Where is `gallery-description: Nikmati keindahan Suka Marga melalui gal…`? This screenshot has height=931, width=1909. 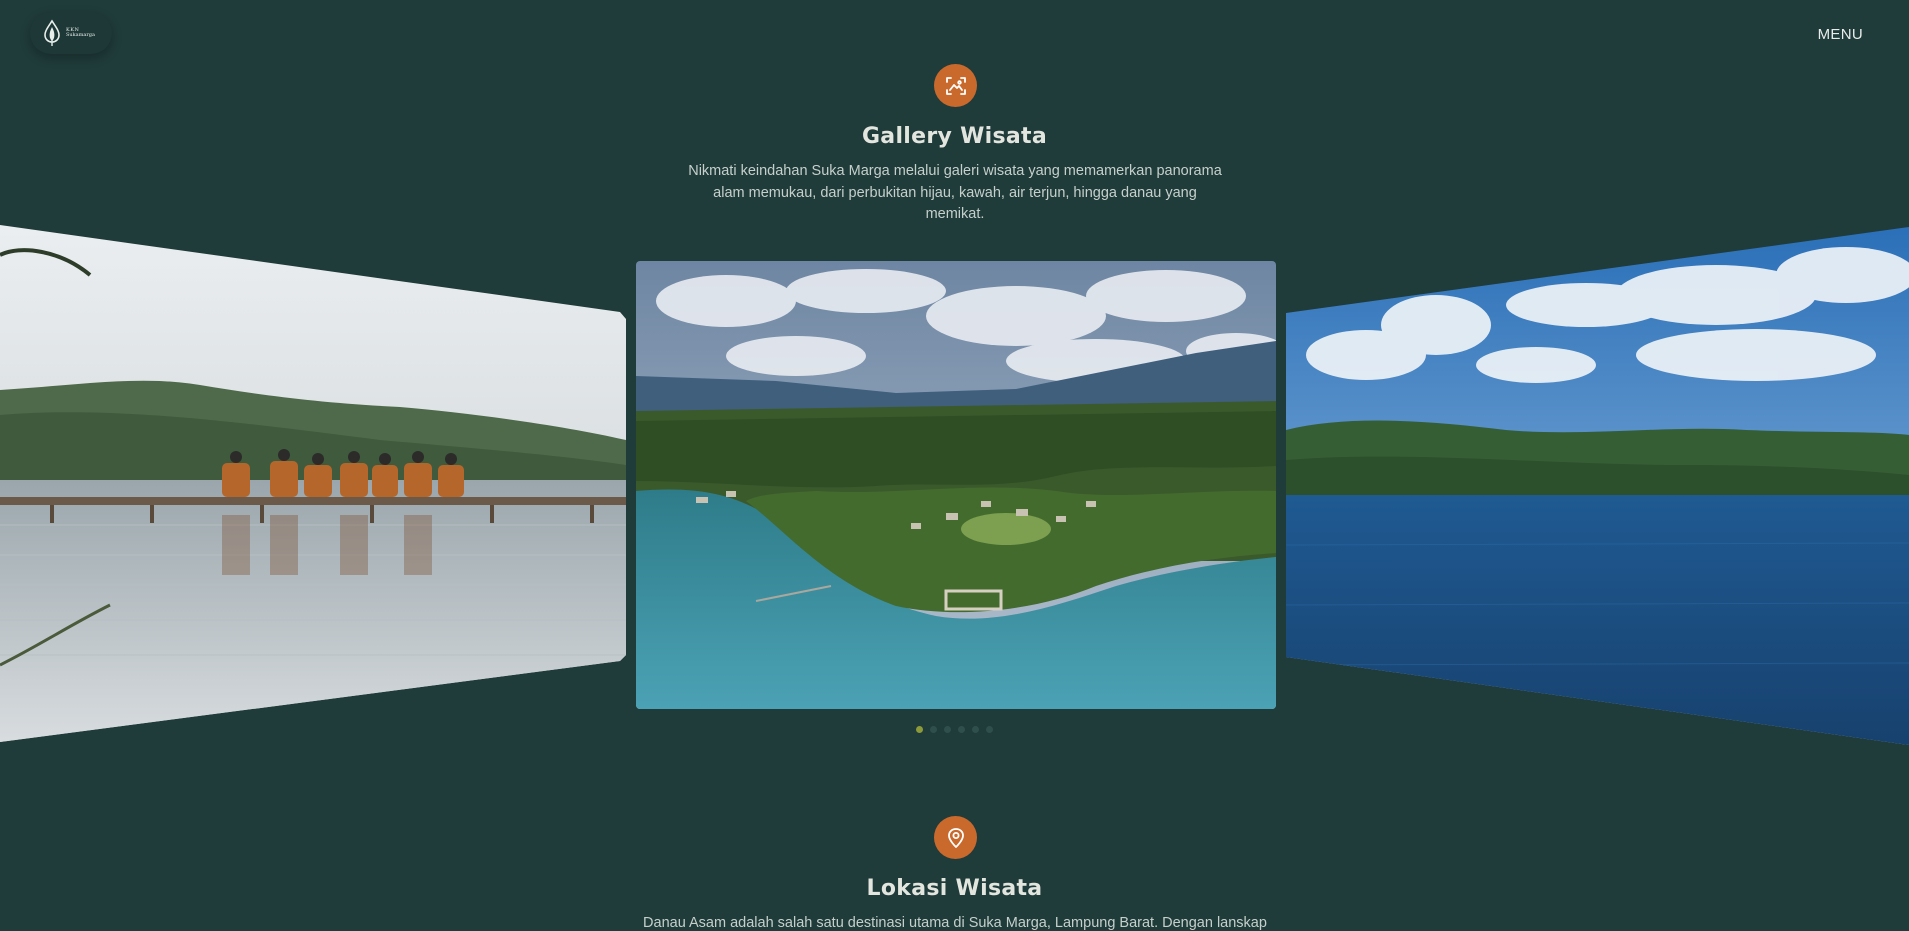
gallery-description: Nikmati keindahan Suka Marga melalui gal… is located at coordinates (955, 192).